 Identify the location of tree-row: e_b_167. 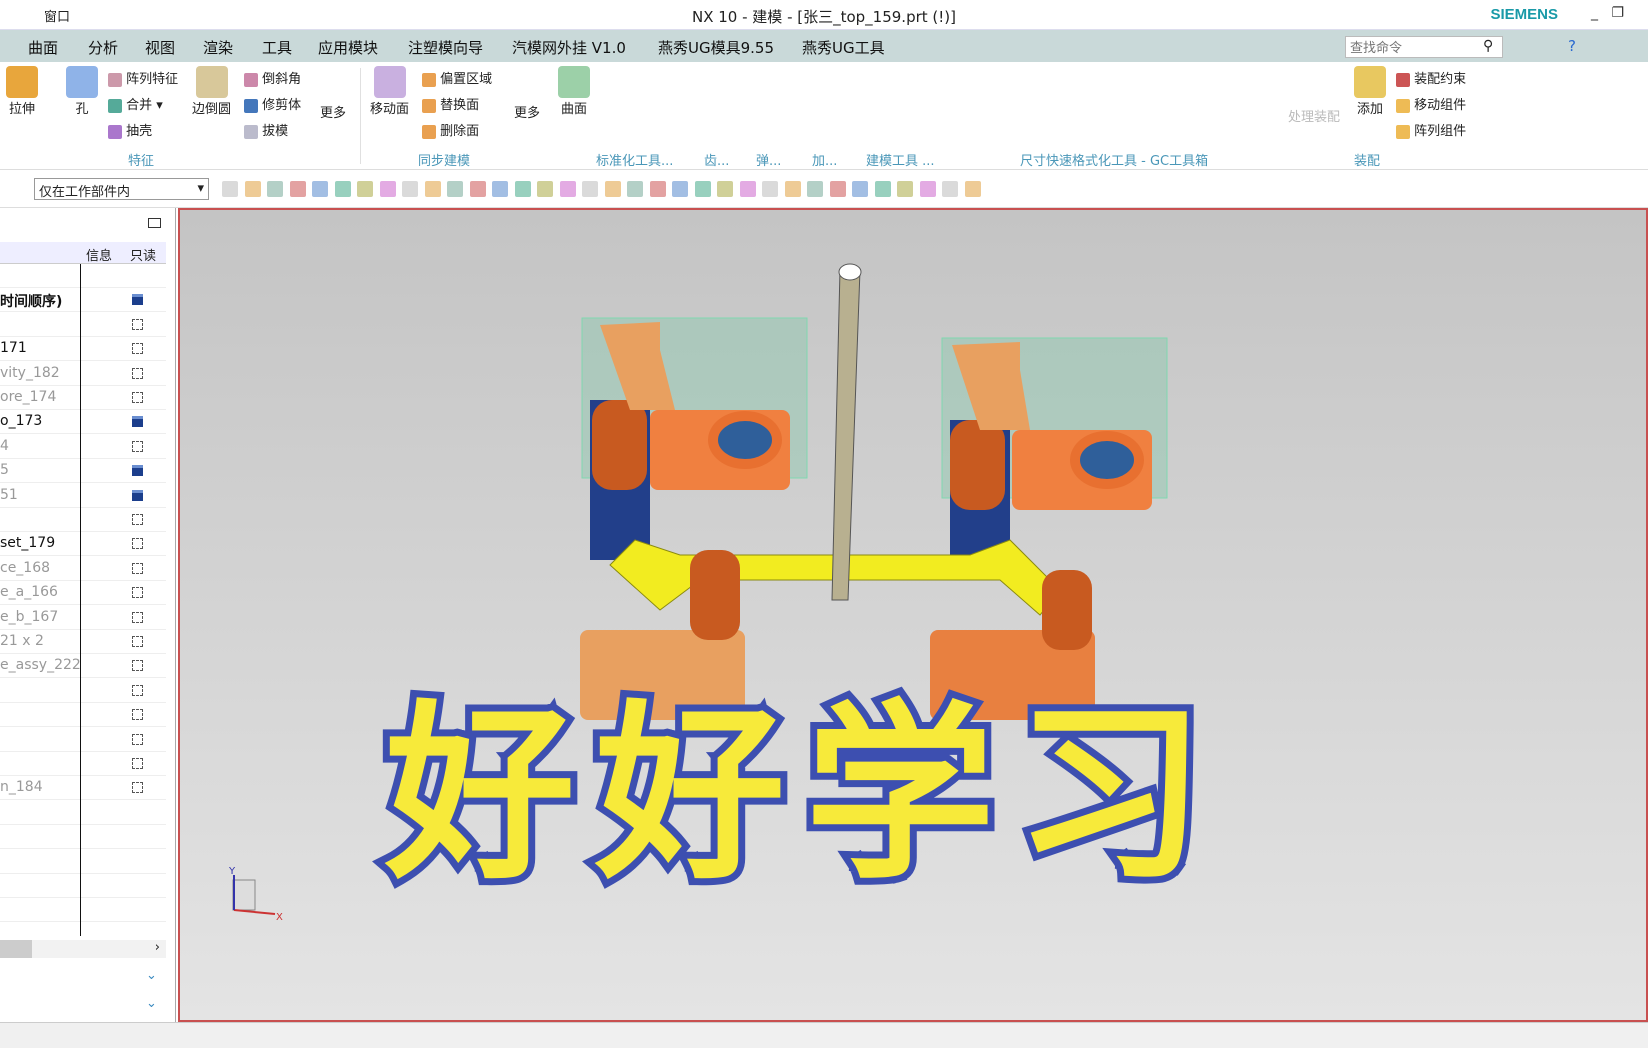
(83, 618).